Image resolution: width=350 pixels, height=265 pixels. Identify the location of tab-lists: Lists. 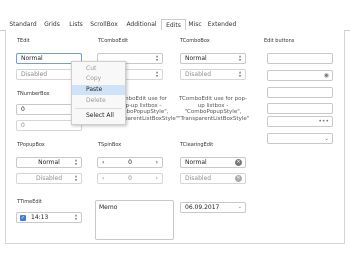
(76, 24).